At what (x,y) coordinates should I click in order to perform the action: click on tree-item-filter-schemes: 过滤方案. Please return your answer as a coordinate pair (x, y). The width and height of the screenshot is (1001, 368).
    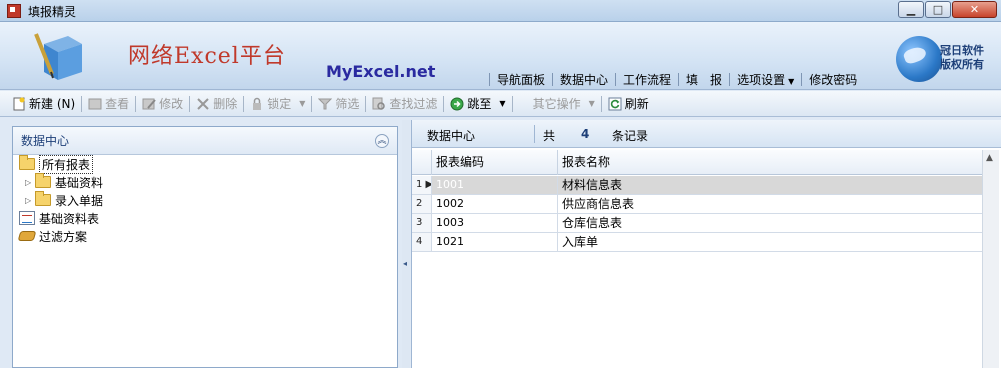
    Looking at the image, I should click on (52, 236).